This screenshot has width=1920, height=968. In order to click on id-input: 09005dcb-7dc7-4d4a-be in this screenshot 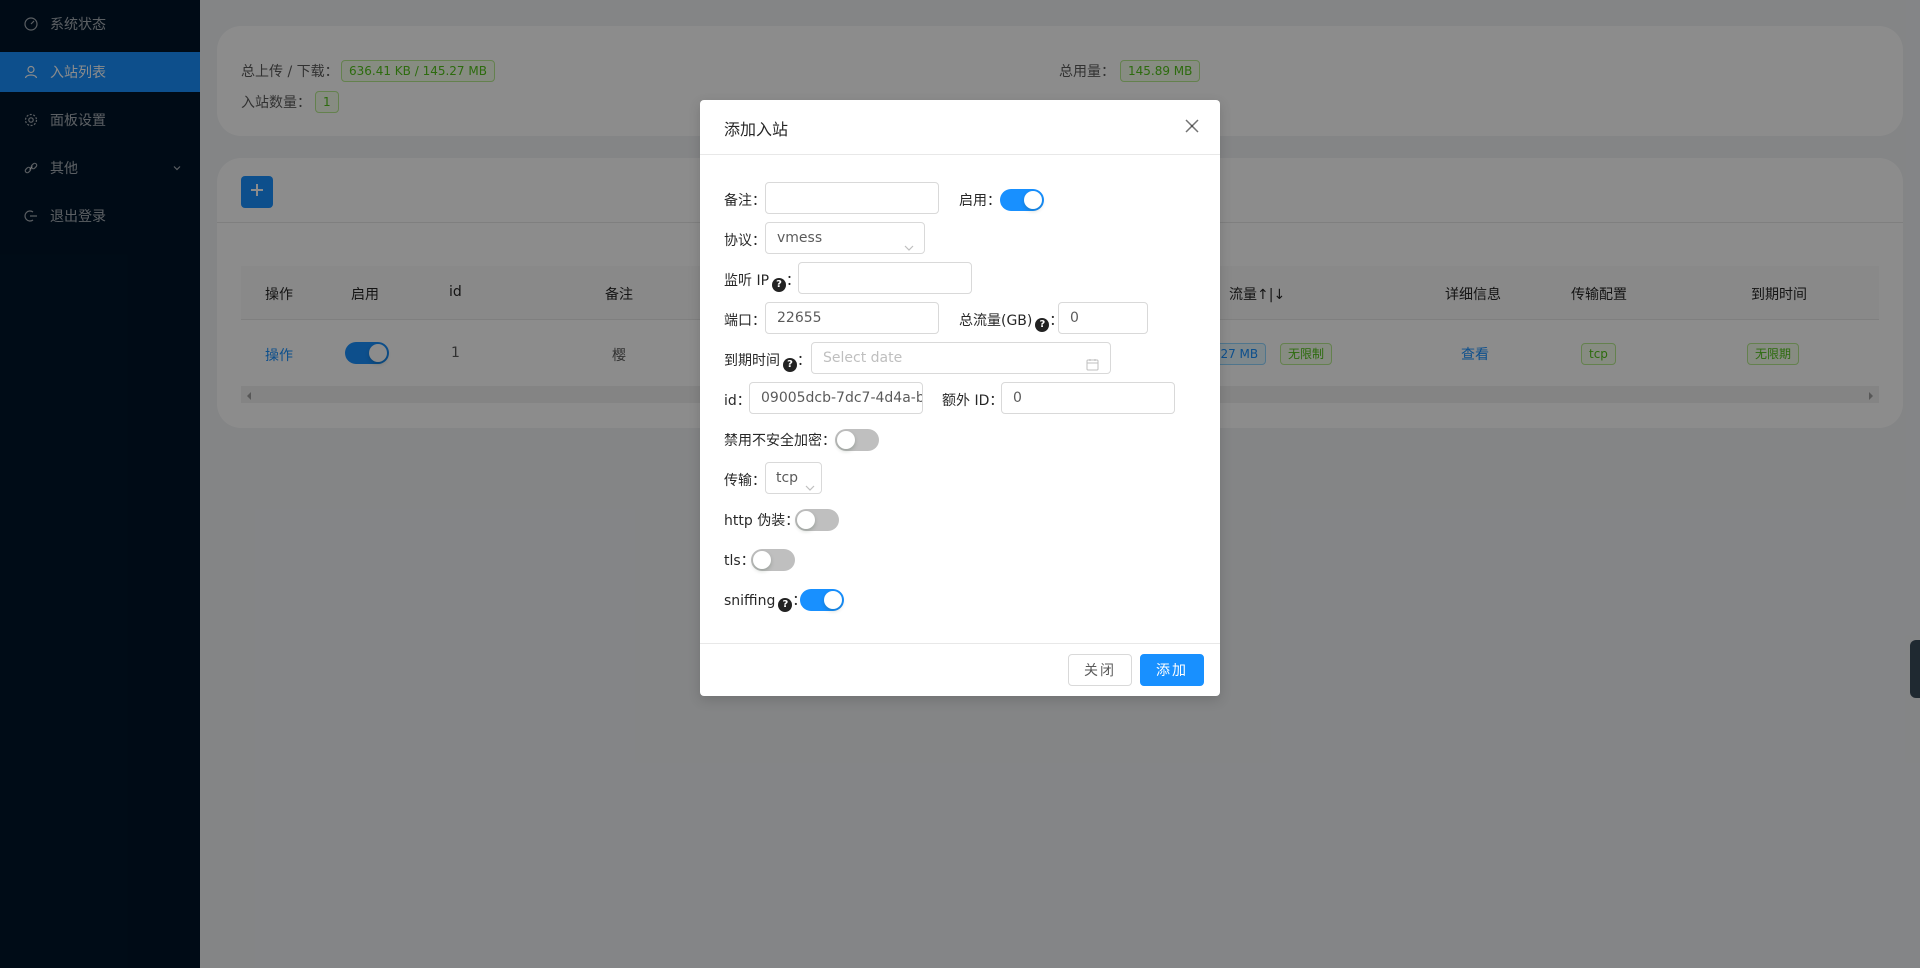, I will do `click(836, 398)`.